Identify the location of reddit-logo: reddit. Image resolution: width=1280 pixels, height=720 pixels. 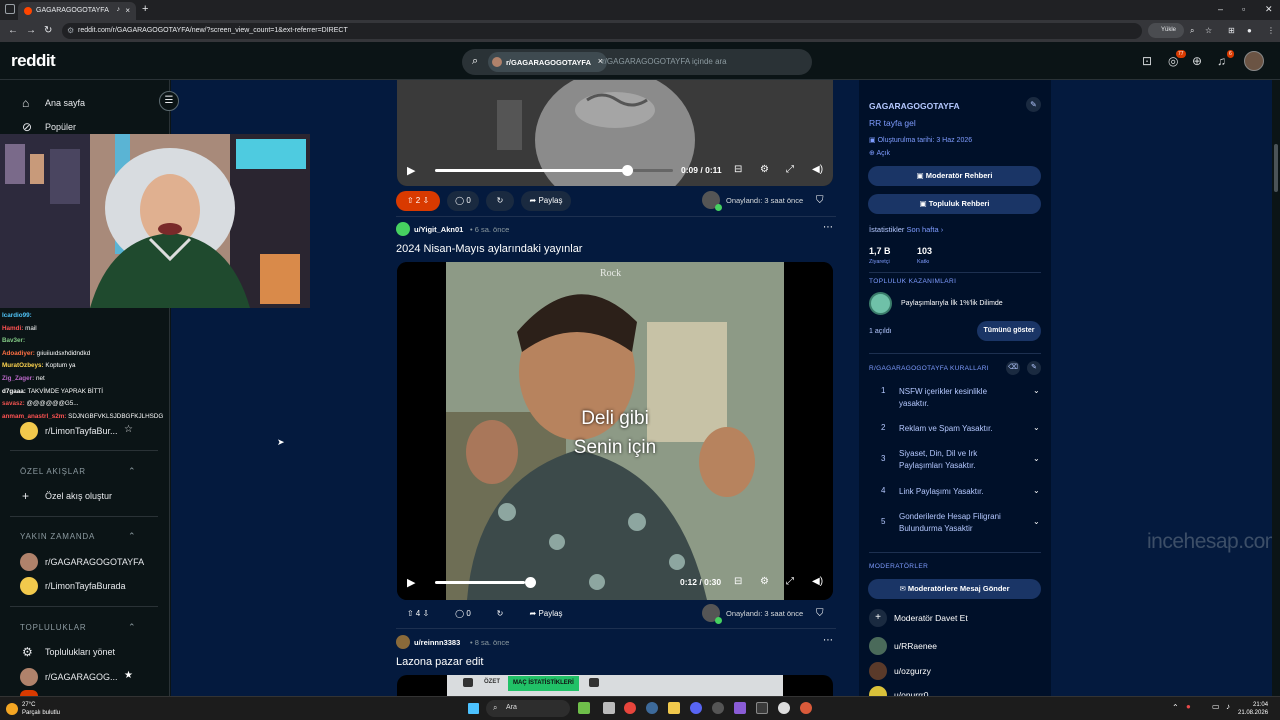
(33, 61).